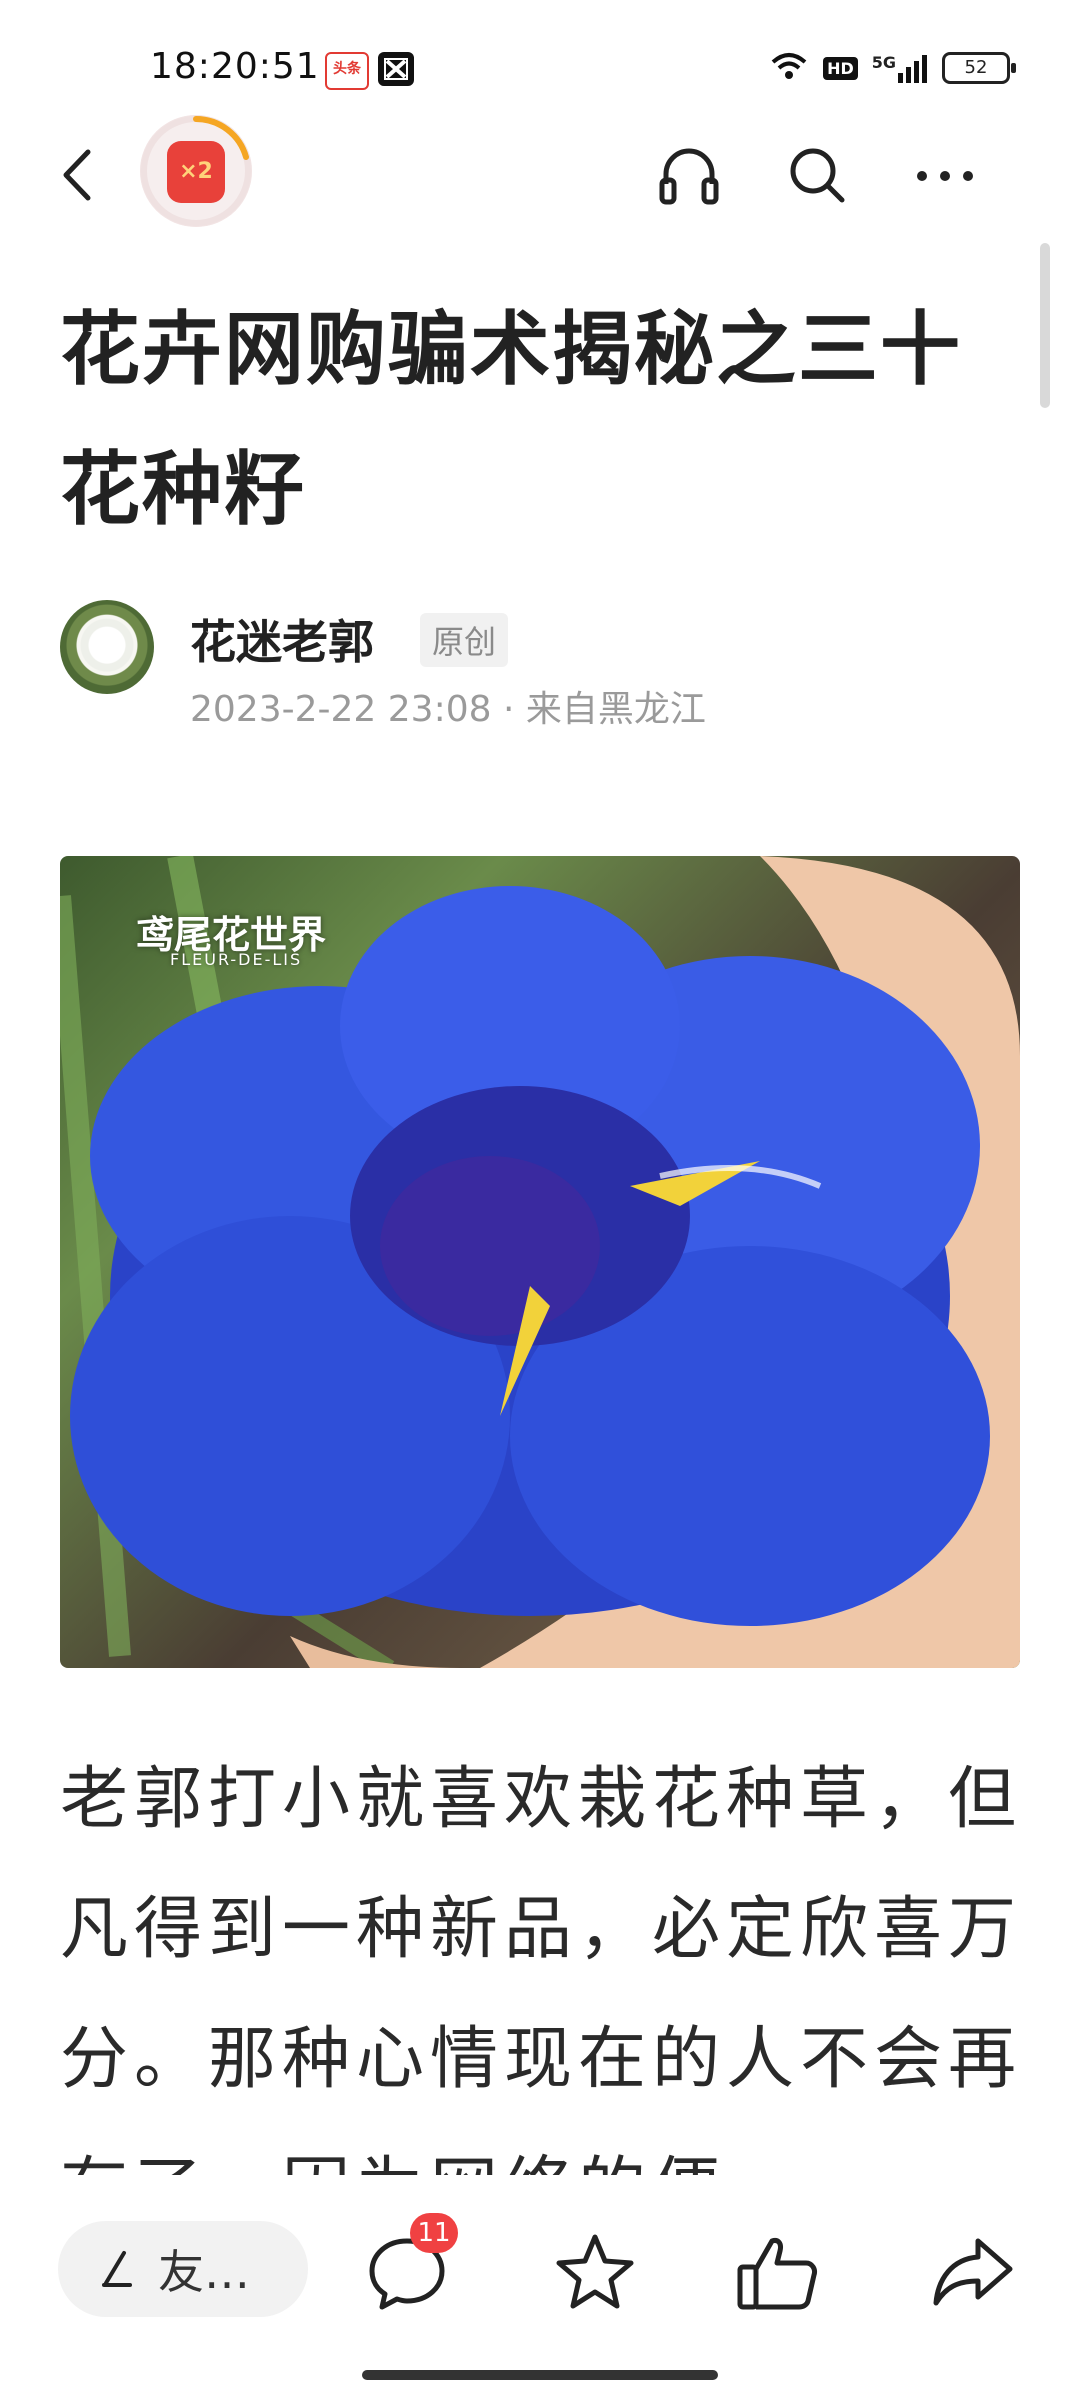  I want to click on hd-badge: HD, so click(840, 68).